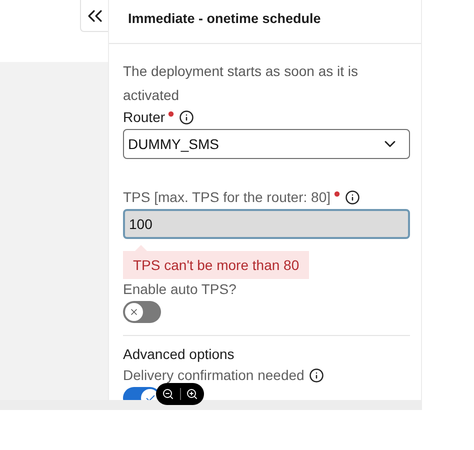  Describe the element at coordinates (179, 354) in the screenshot. I see `section-title: Advanced options` at that location.